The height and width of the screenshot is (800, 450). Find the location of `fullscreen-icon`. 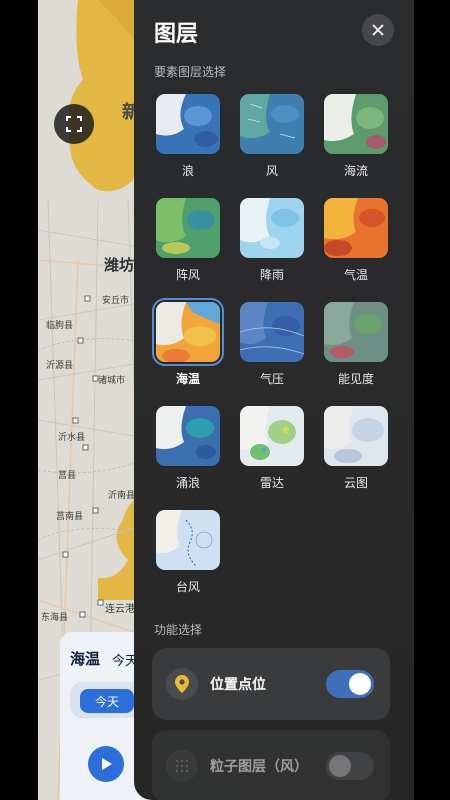

fullscreen-icon is located at coordinates (74, 124).